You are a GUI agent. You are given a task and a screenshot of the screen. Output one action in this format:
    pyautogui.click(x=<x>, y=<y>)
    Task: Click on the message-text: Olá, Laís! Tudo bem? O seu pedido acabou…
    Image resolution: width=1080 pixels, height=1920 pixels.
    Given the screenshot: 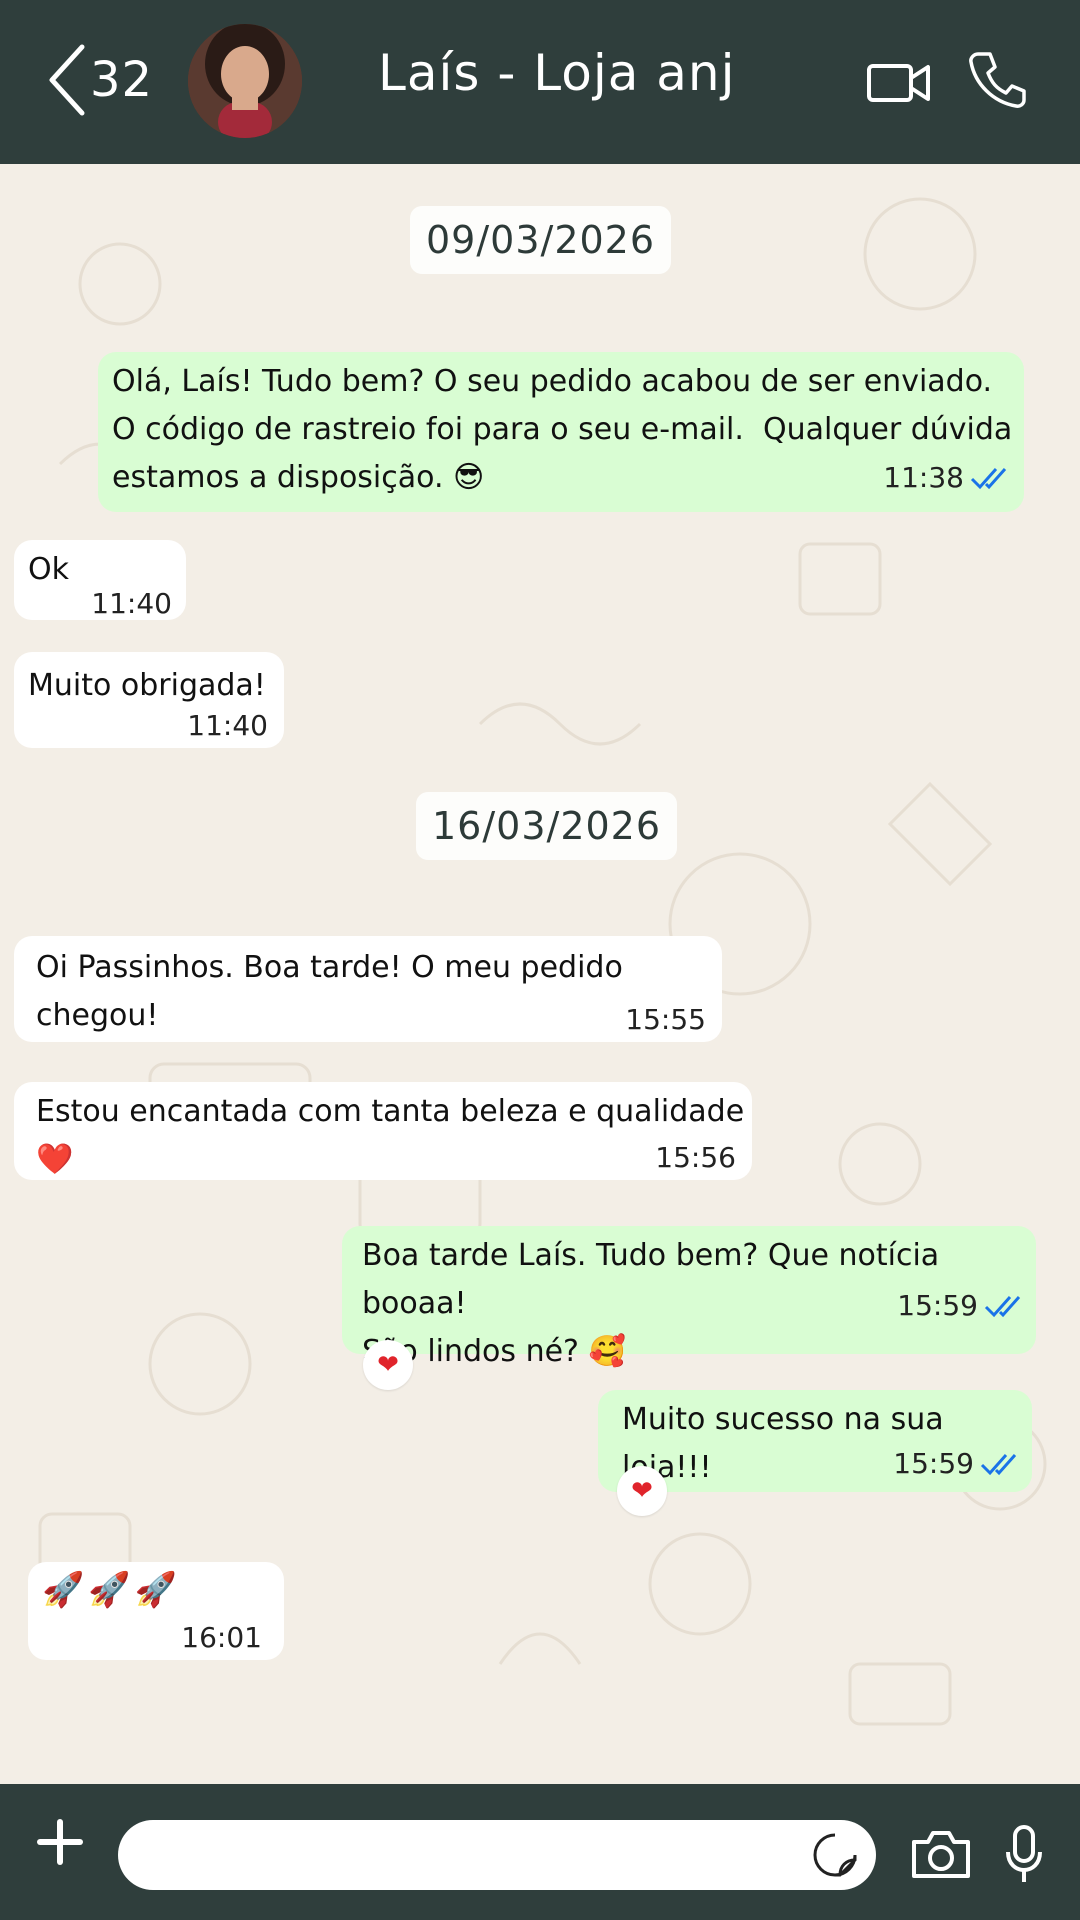 What is the action you would take?
    pyautogui.click(x=562, y=429)
    